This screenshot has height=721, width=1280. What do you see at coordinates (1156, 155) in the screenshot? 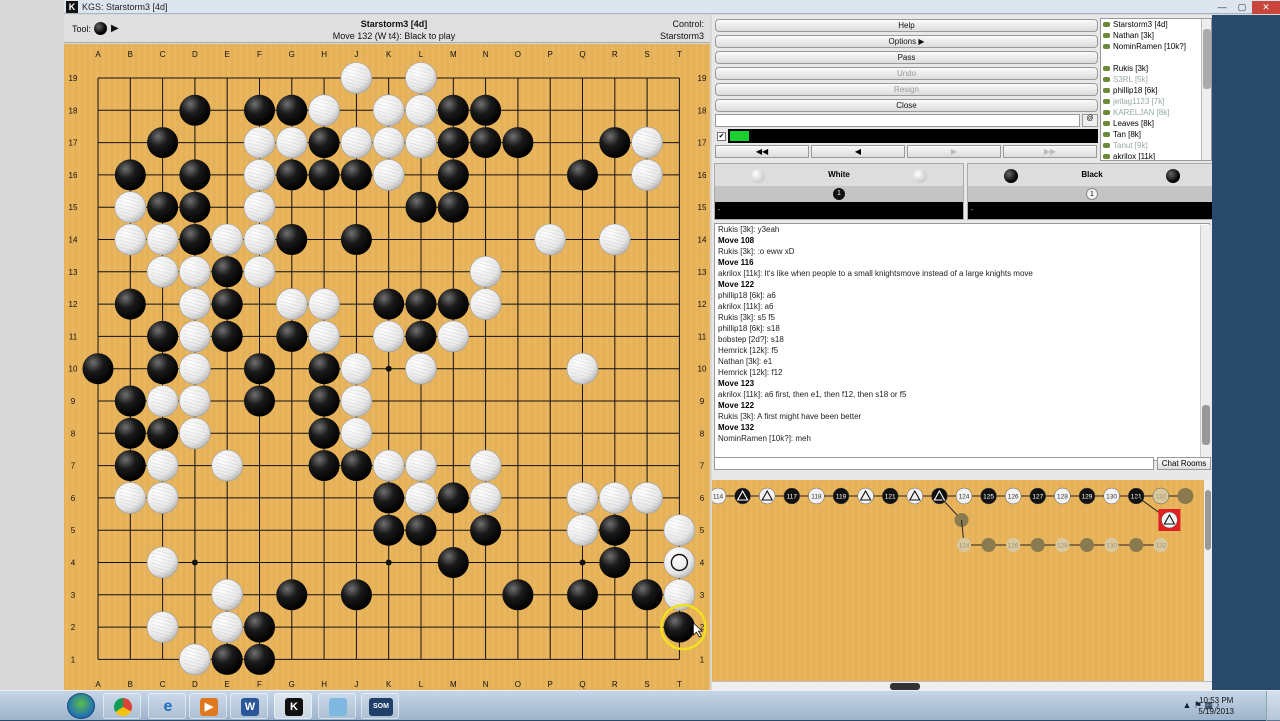
I see `user-list-item: akrilox [11k]` at bounding box center [1156, 155].